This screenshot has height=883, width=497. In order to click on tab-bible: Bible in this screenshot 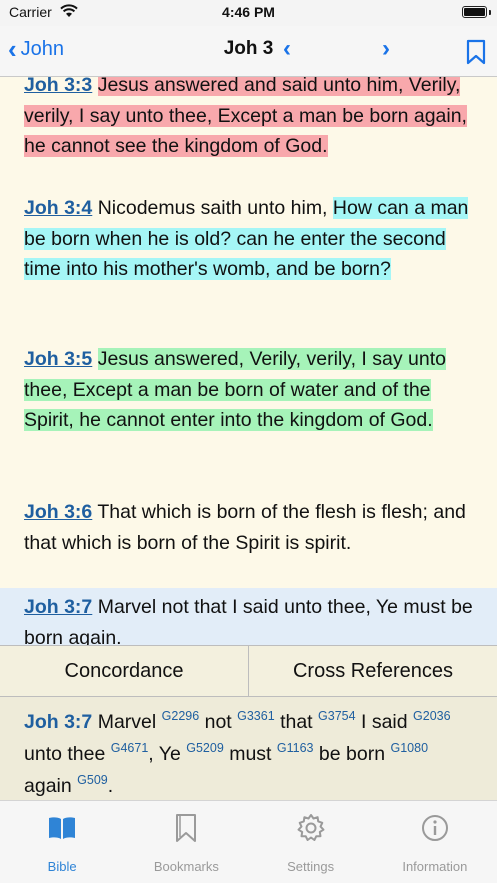, I will do `click(62, 842)`.